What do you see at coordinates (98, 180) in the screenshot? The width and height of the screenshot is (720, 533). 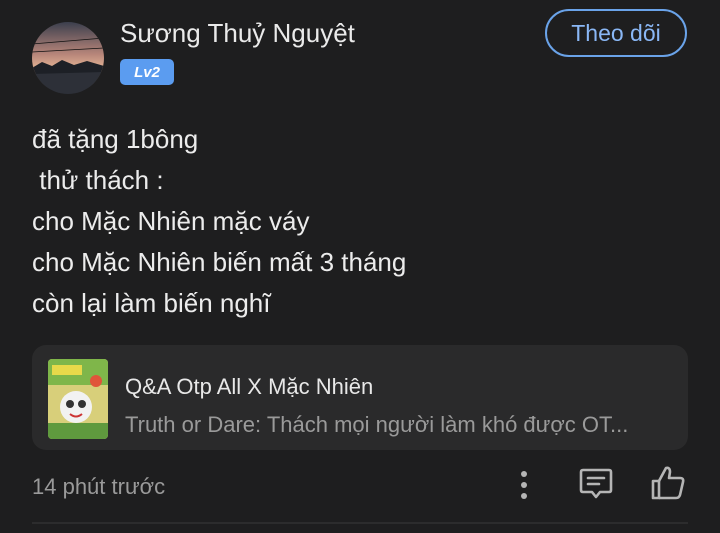 I see `content-line: thử thách :` at bounding box center [98, 180].